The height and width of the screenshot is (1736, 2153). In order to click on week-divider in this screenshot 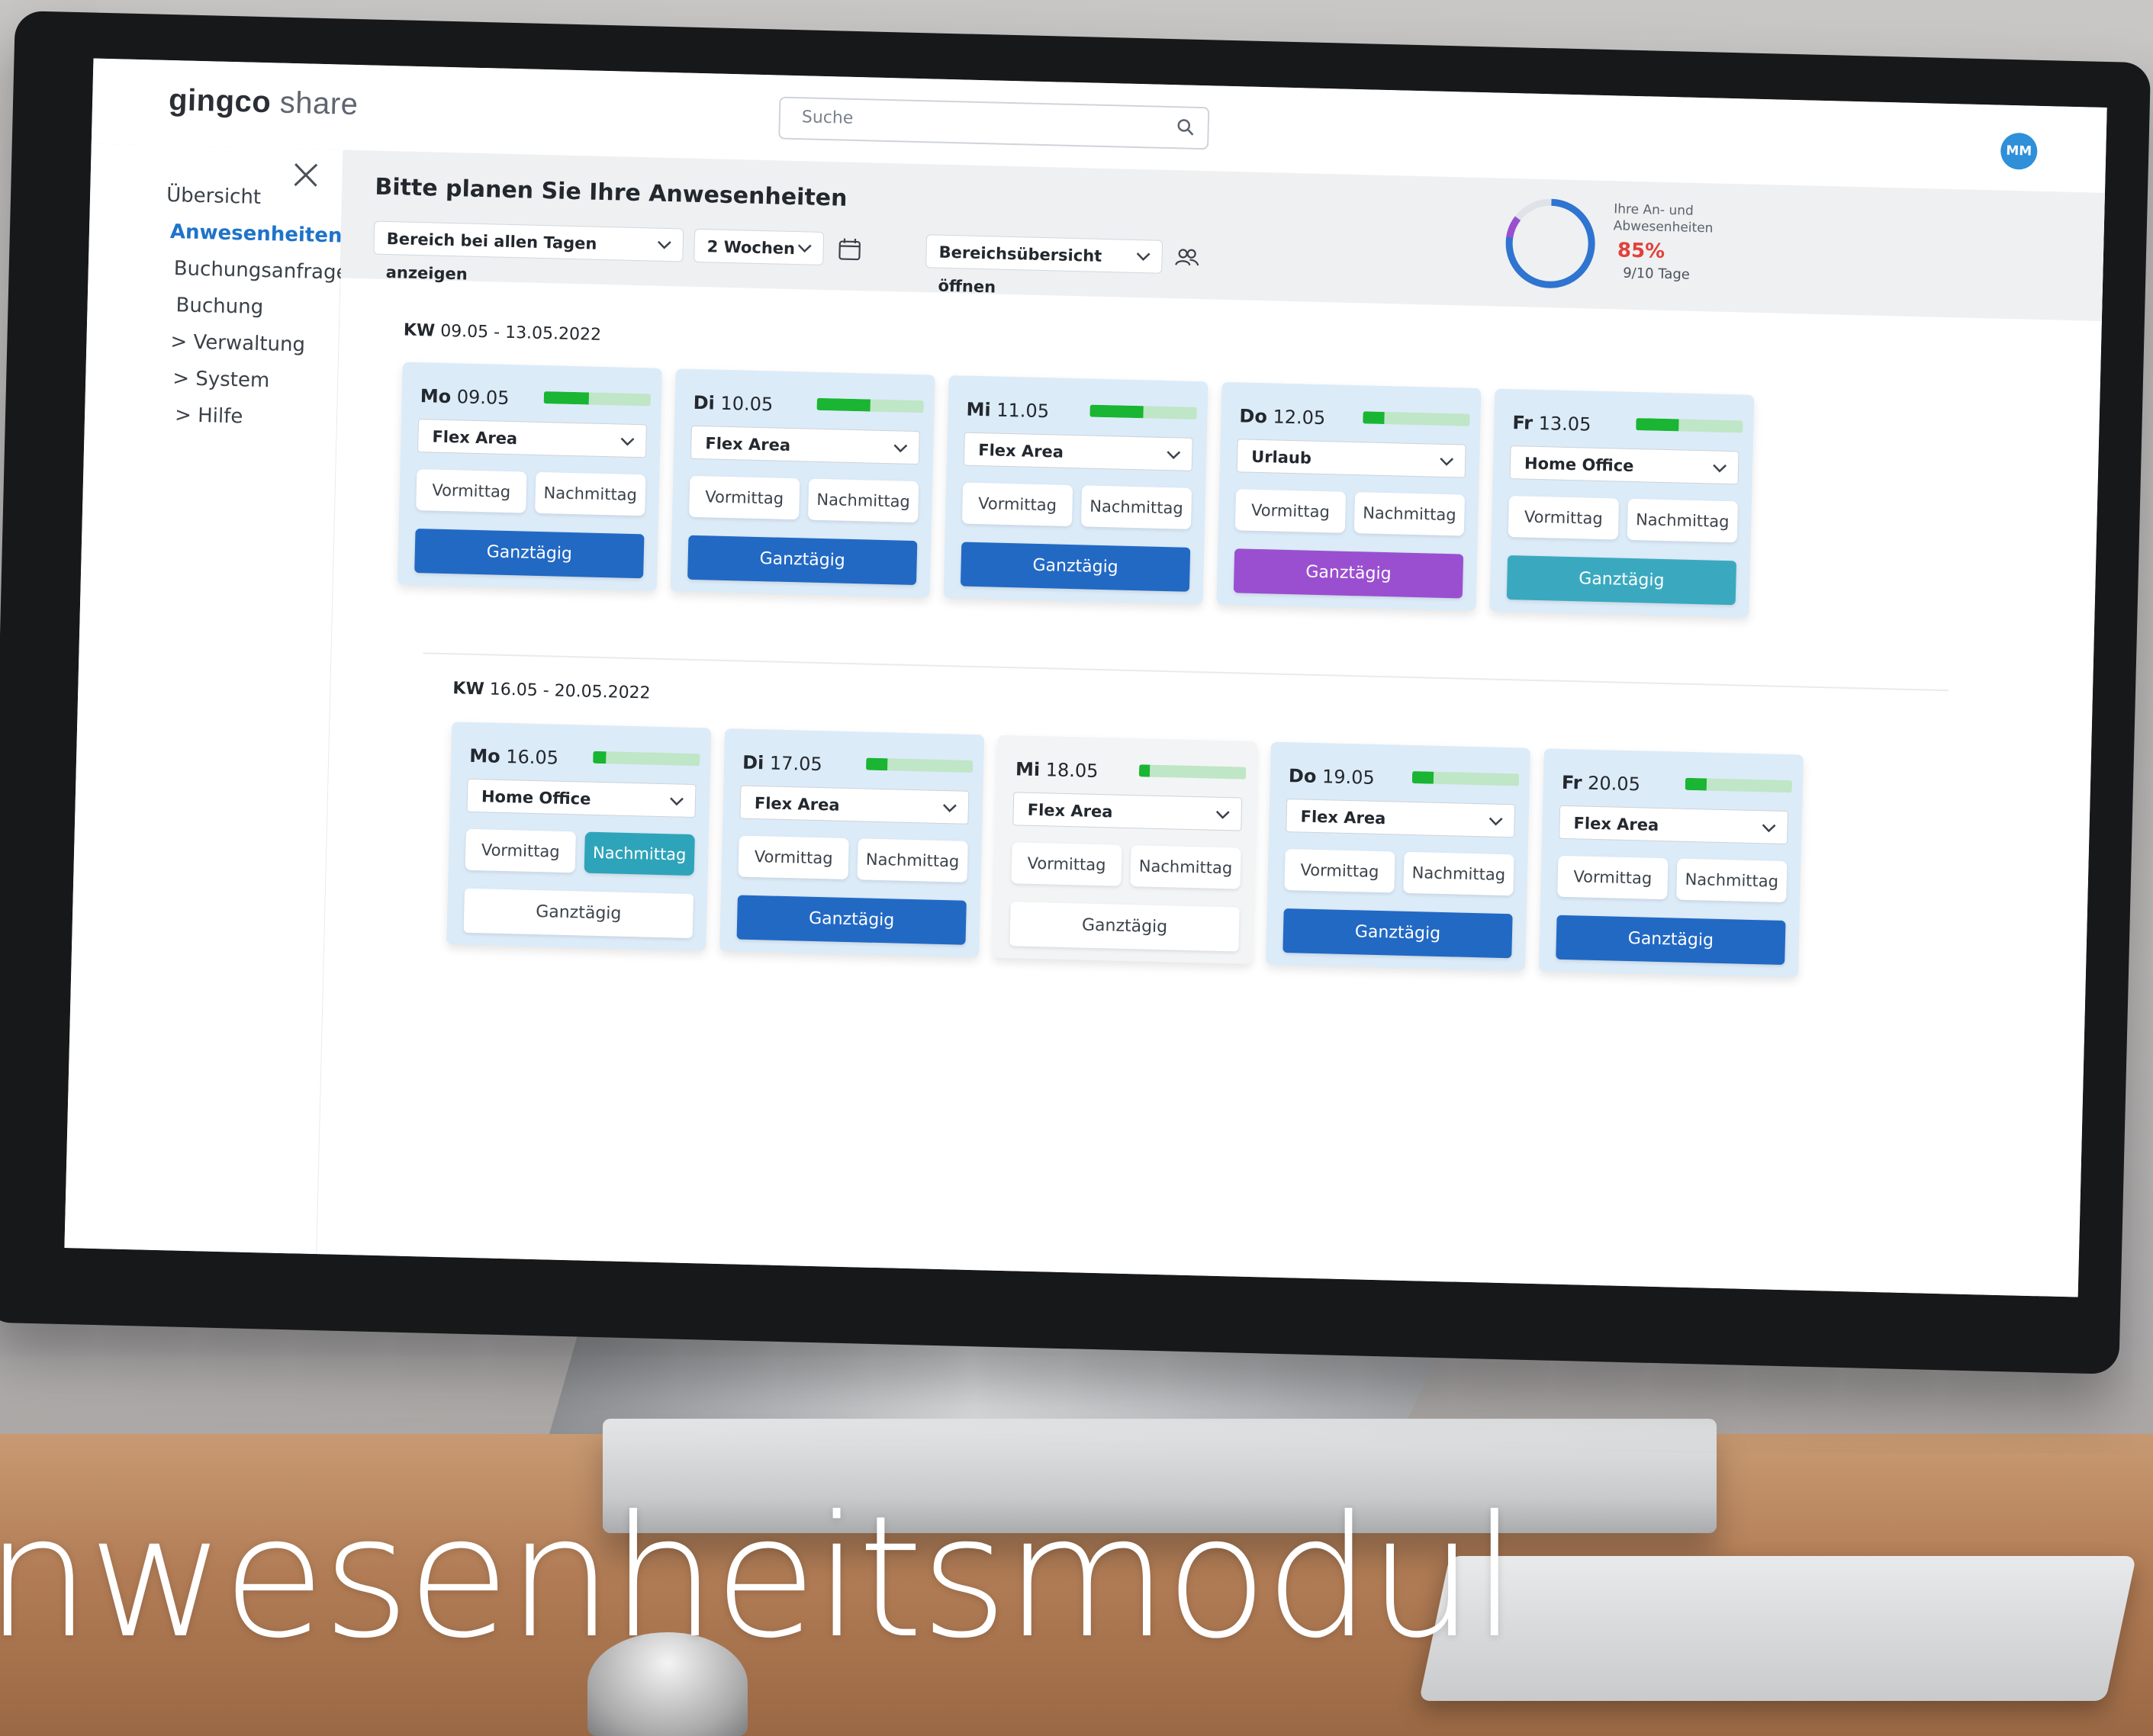, I will do `click(1186, 672)`.